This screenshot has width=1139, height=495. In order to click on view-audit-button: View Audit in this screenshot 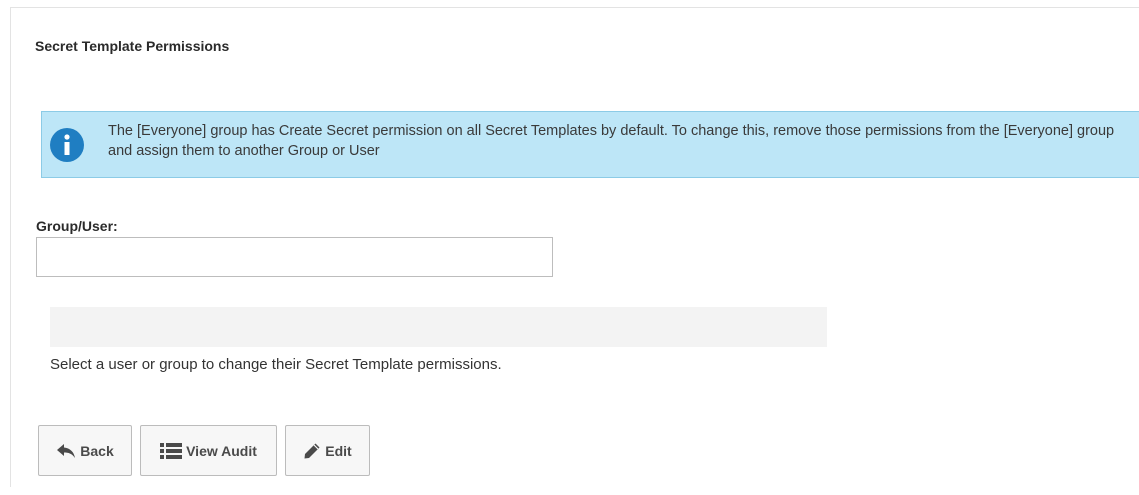, I will do `click(208, 450)`.